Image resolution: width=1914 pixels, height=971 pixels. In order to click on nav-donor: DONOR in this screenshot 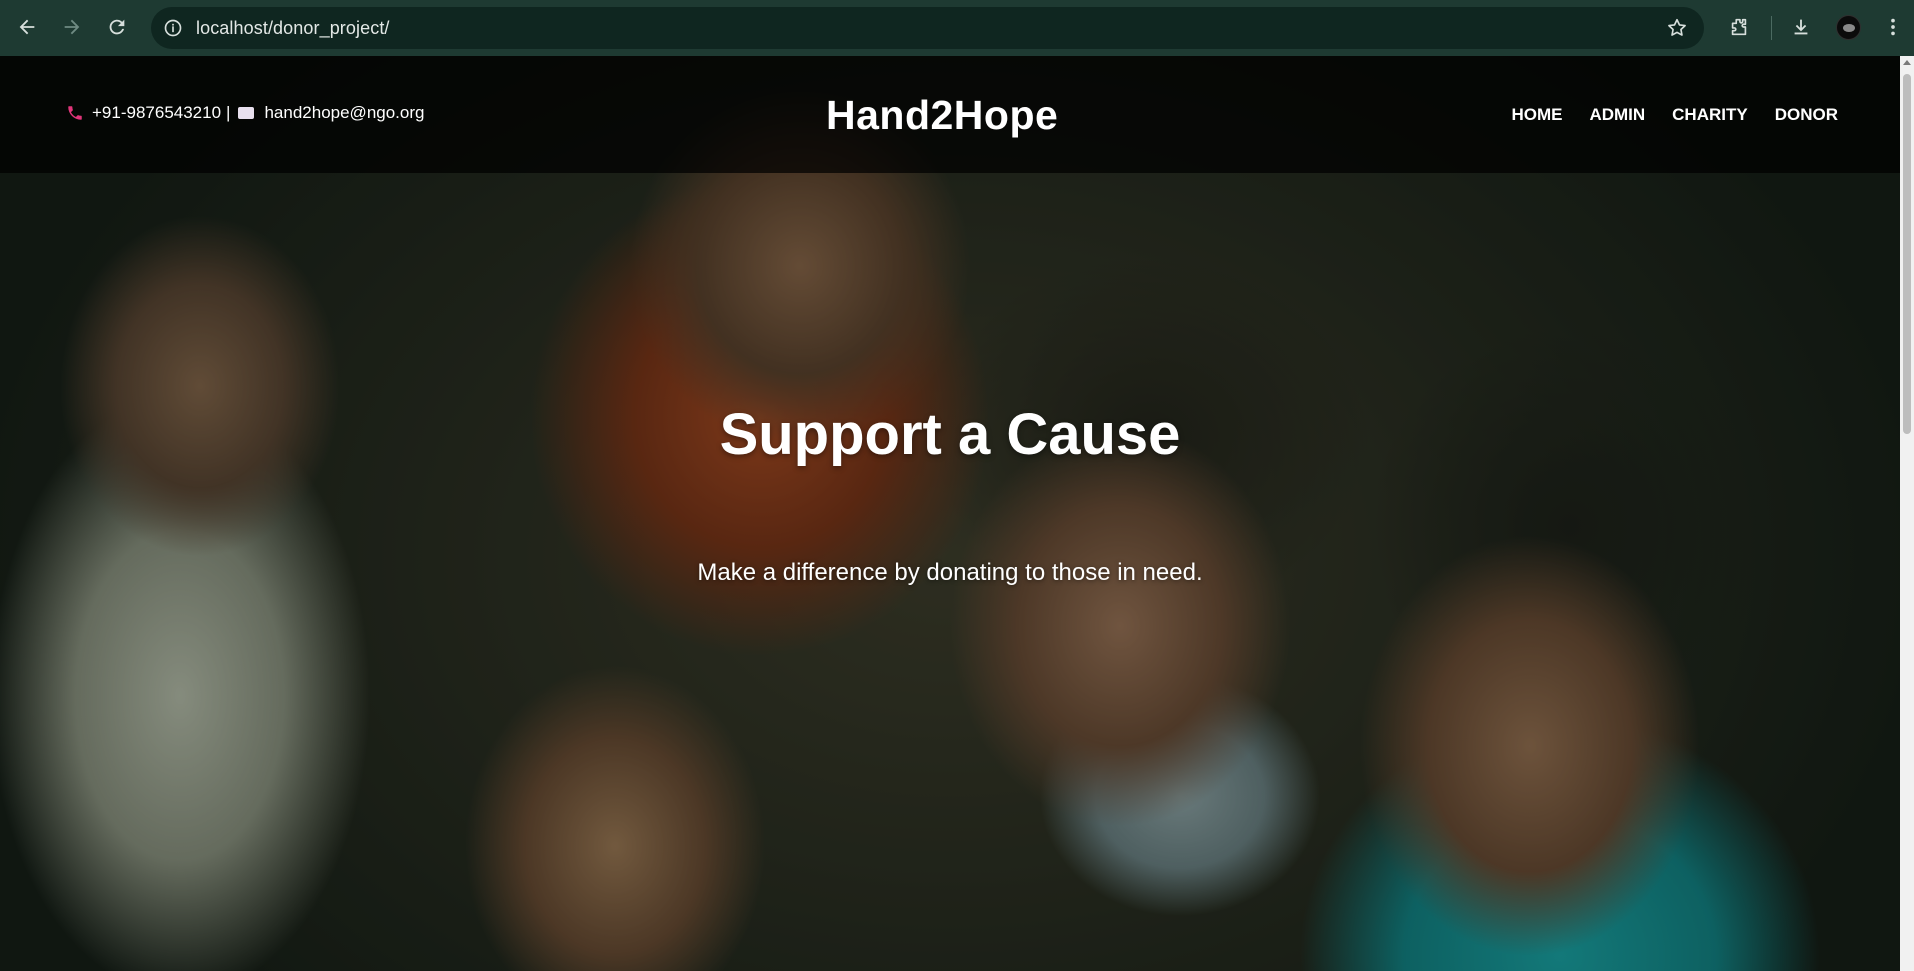, I will do `click(1806, 115)`.